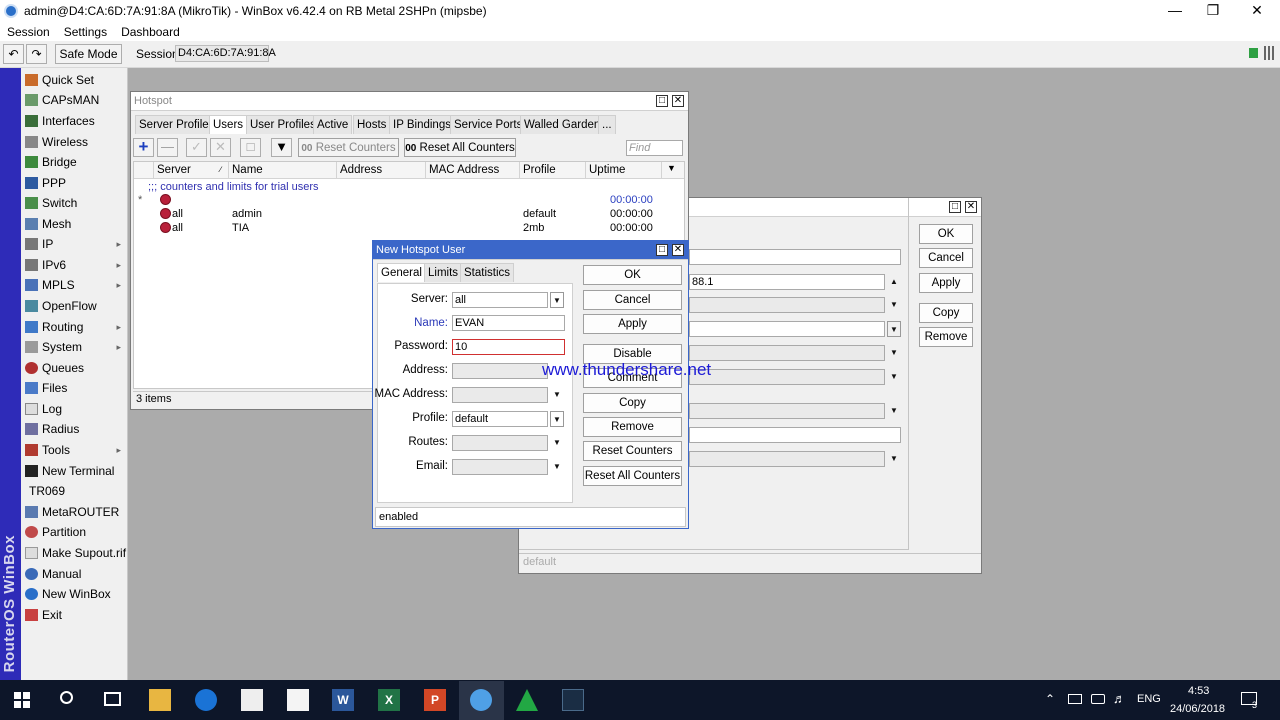  What do you see at coordinates (348, 147) in the screenshot?
I see `reset-counters-button: 00 Reset Counters` at bounding box center [348, 147].